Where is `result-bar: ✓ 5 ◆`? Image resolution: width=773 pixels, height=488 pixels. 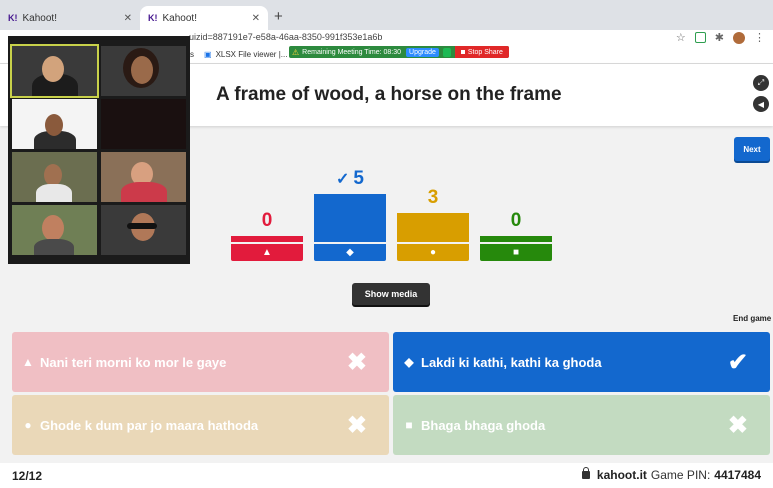
result-bar: ✓ 5 ◆ is located at coordinates (350, 214).